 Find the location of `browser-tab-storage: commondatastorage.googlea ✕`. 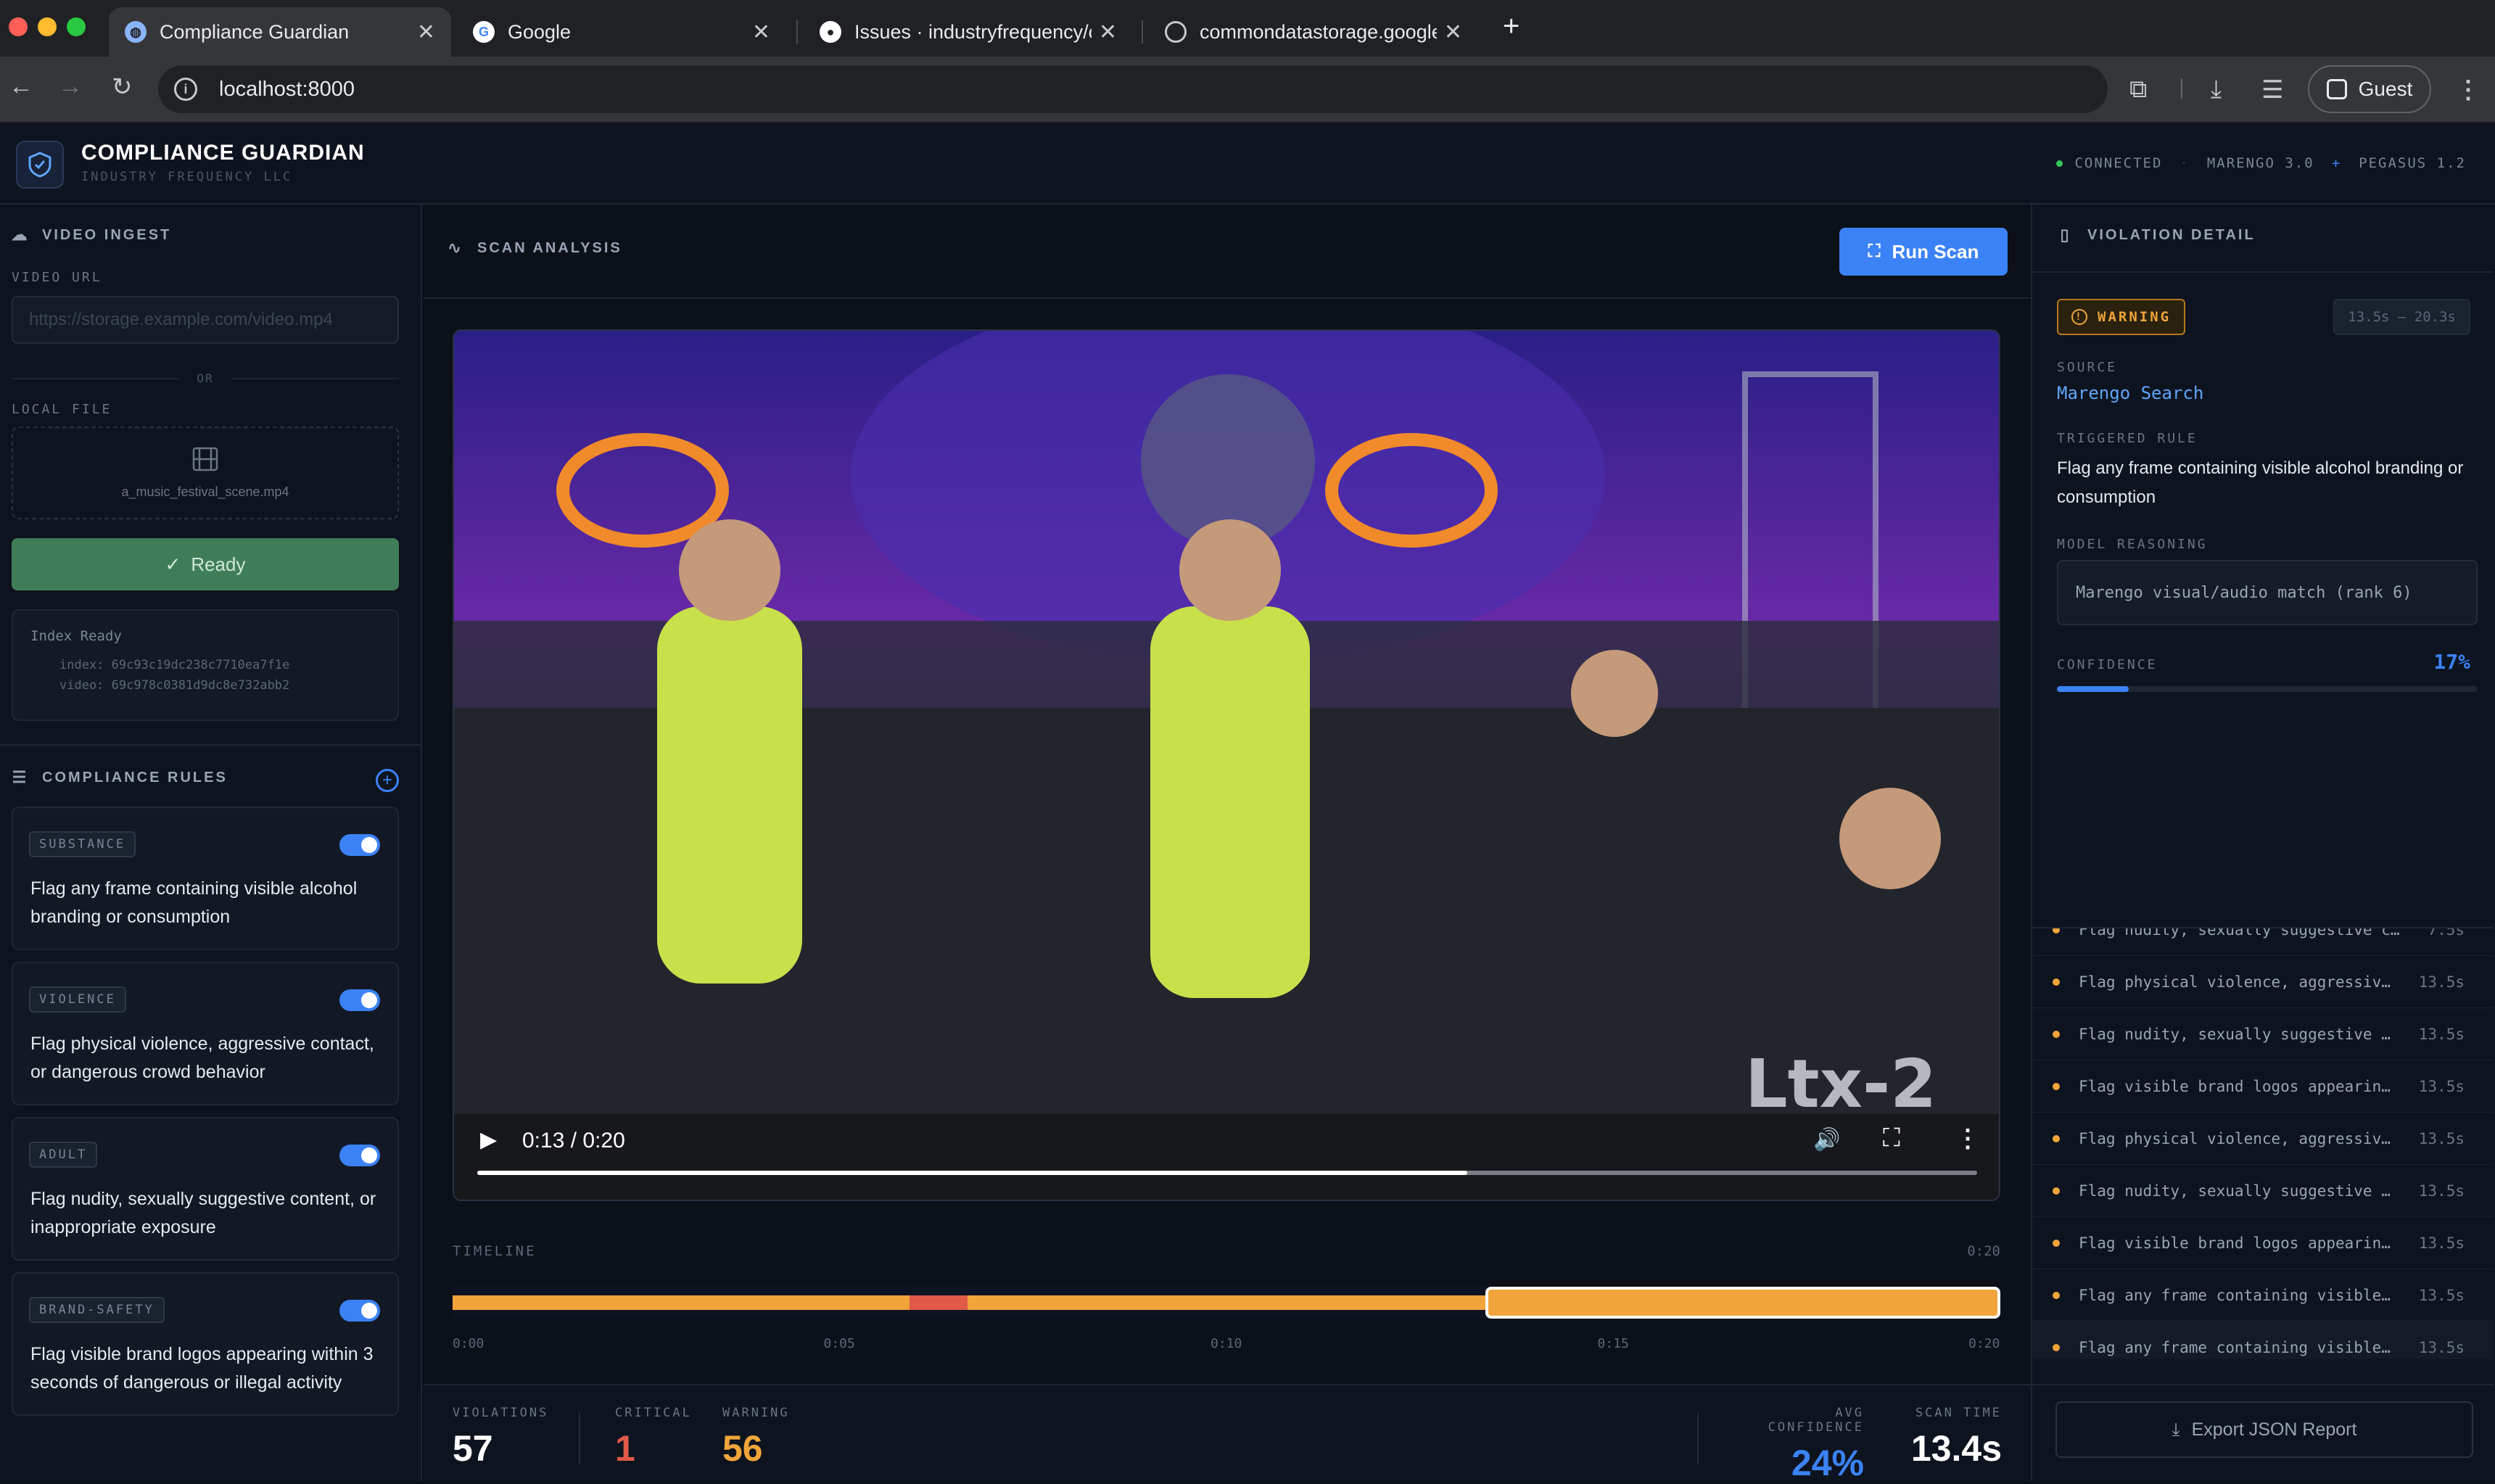

browser-tab-storage: commondatastorage.googlea ✕ is located at coordinates (1313, 32).